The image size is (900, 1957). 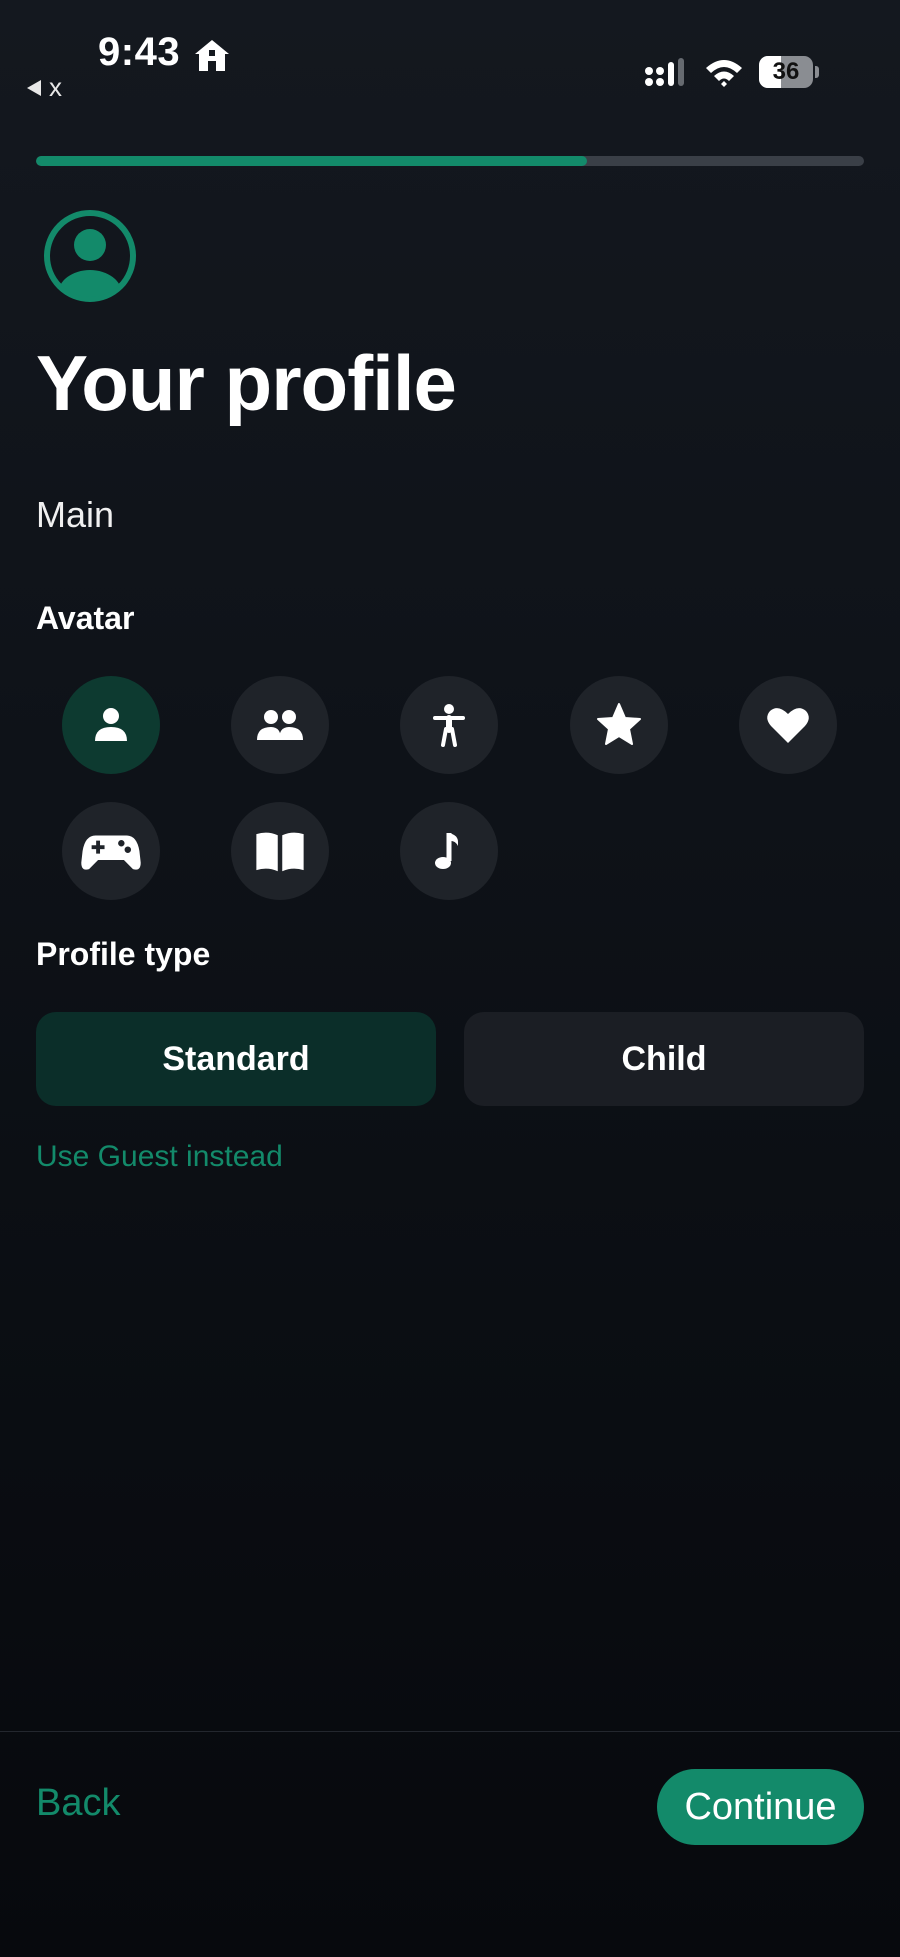 I want to click on avatar-option-book, so click(x=280, y=851).